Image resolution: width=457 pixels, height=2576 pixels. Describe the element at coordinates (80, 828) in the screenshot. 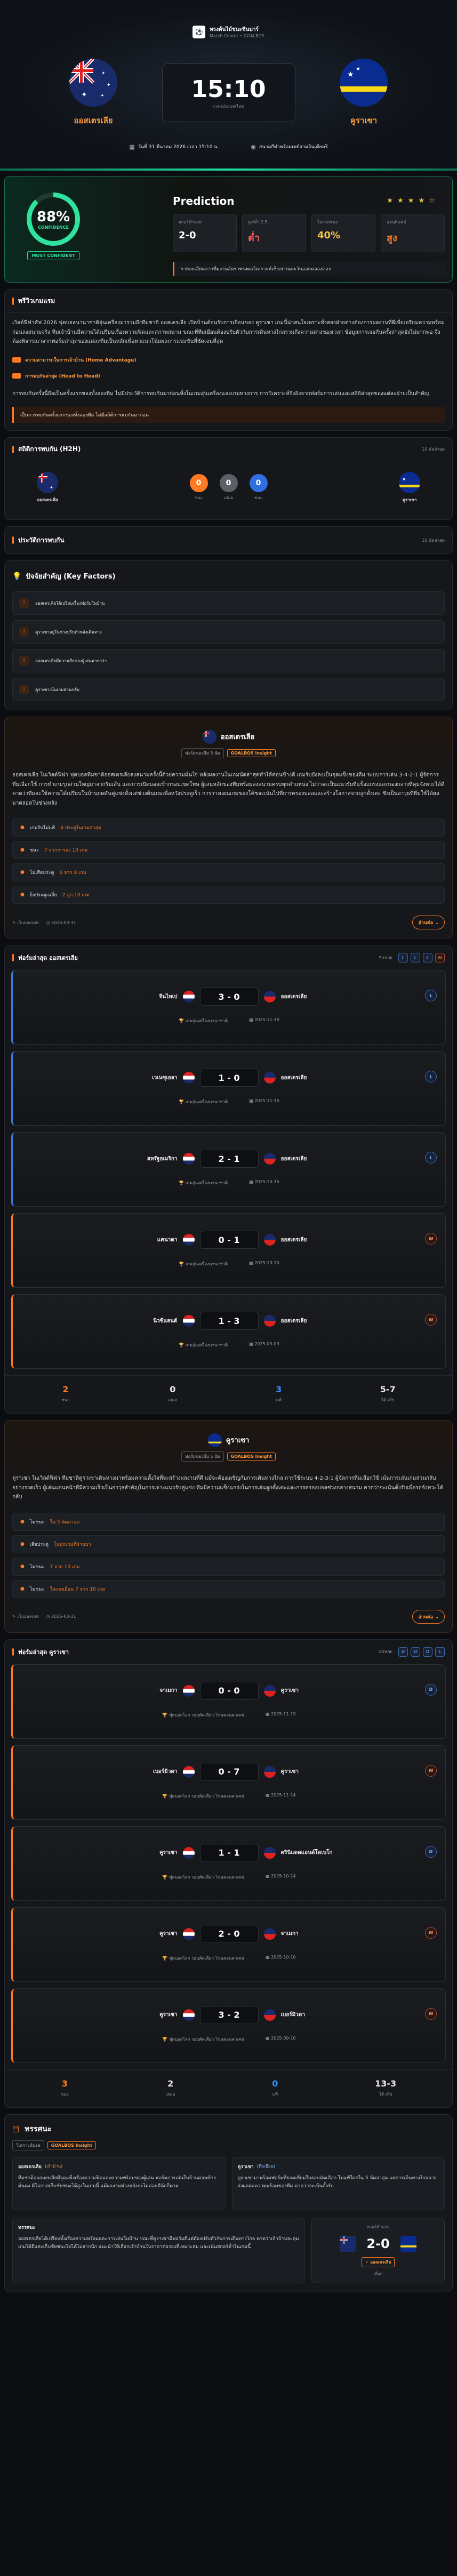

I see `insight-item-value: 4 ประตูในเกมล่าสุด` at that location.